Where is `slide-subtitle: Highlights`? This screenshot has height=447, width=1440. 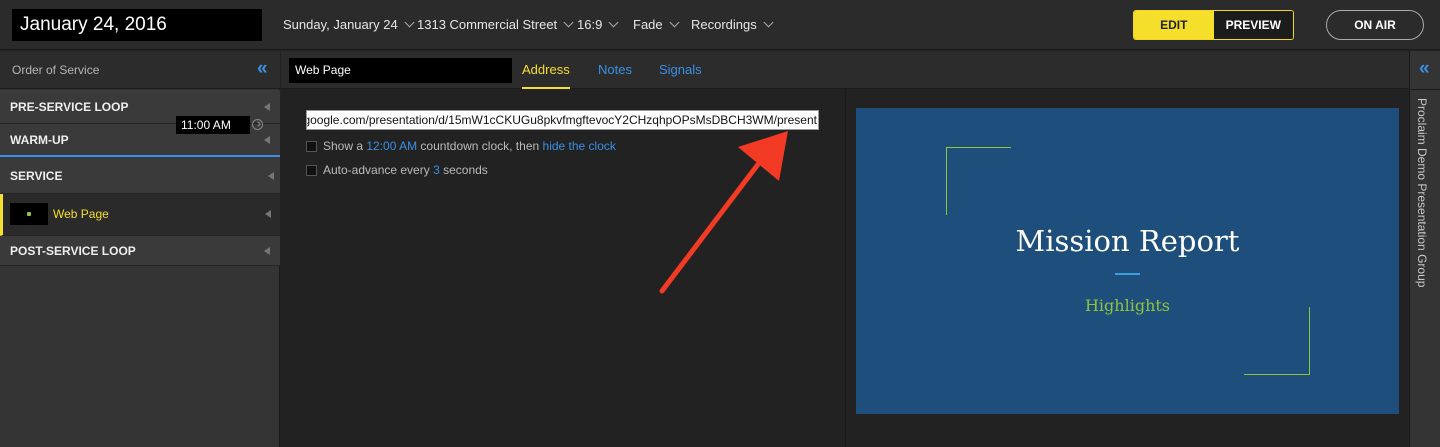 slide-subtitle: Highlights is located at coordinates (1127, 305).